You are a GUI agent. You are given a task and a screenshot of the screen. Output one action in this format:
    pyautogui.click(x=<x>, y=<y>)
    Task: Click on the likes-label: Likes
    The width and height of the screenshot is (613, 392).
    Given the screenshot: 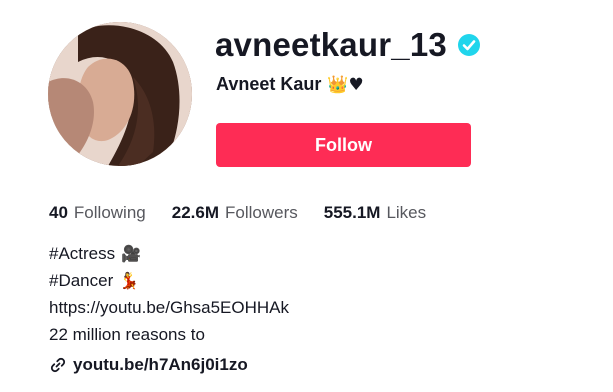 What is the action you would take?
    pyautogui.click(x=406, y=212)
    